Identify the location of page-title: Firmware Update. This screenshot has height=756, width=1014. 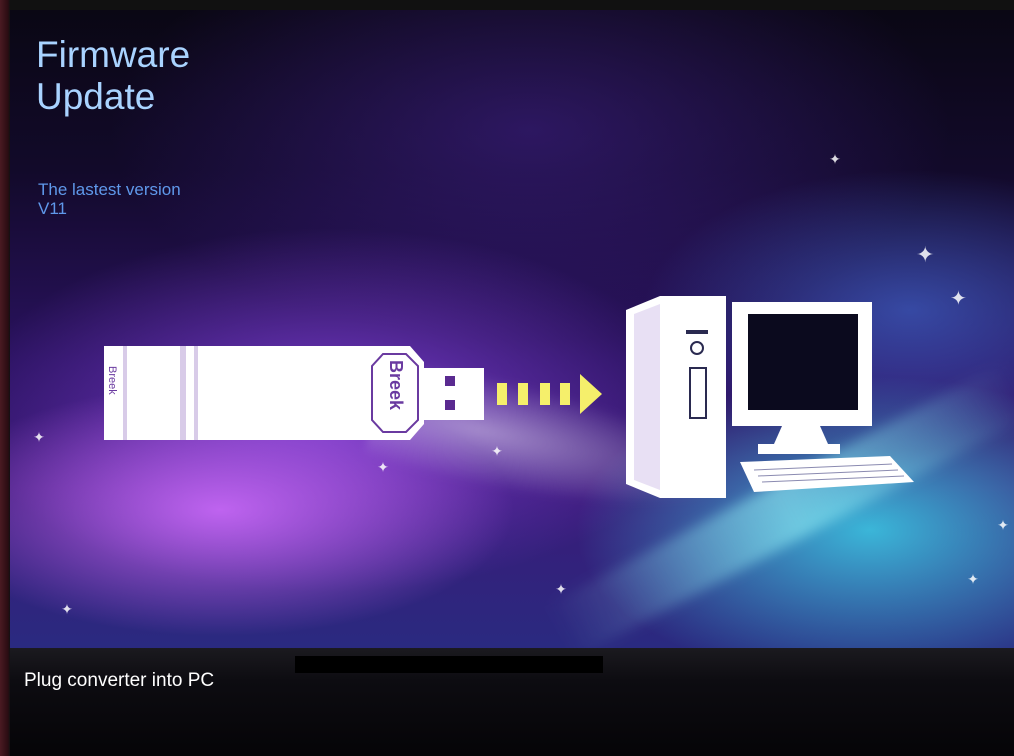
(113, 75).